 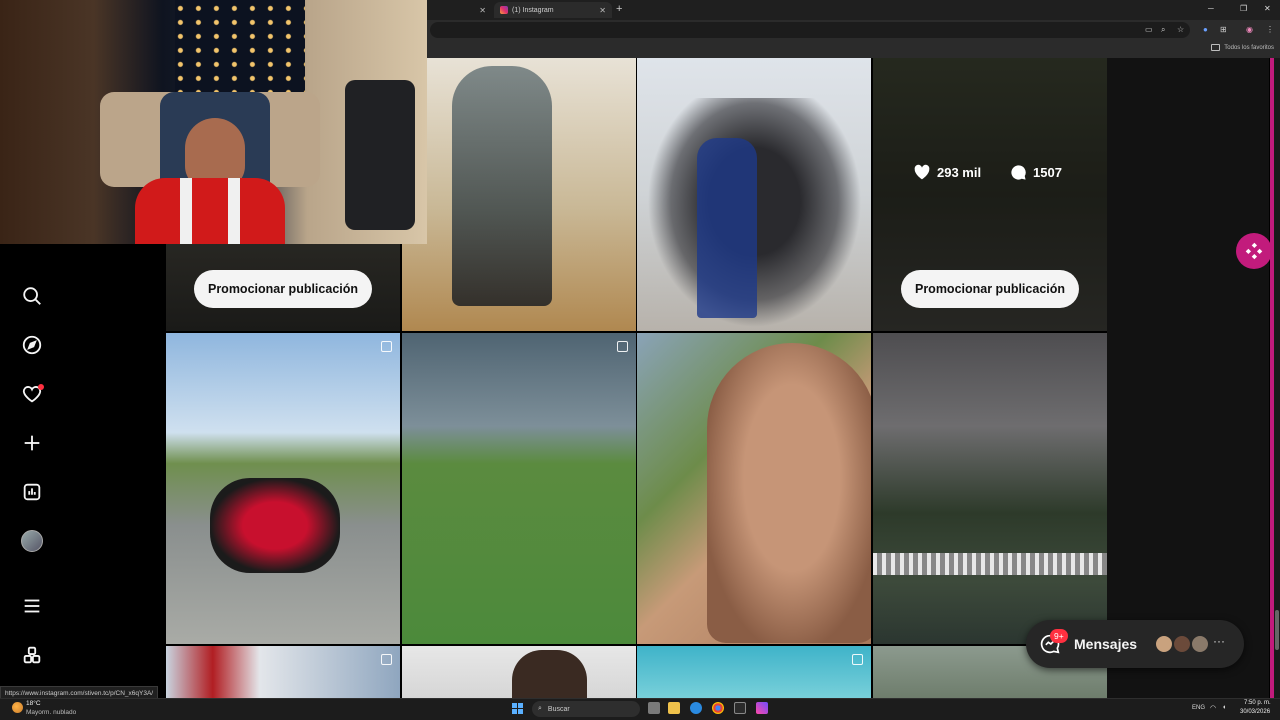 What do you see at coordinates (1219, 641) in the screenshot?
I see `more-dots-icon: ···` at bounding box center [1219, 641].